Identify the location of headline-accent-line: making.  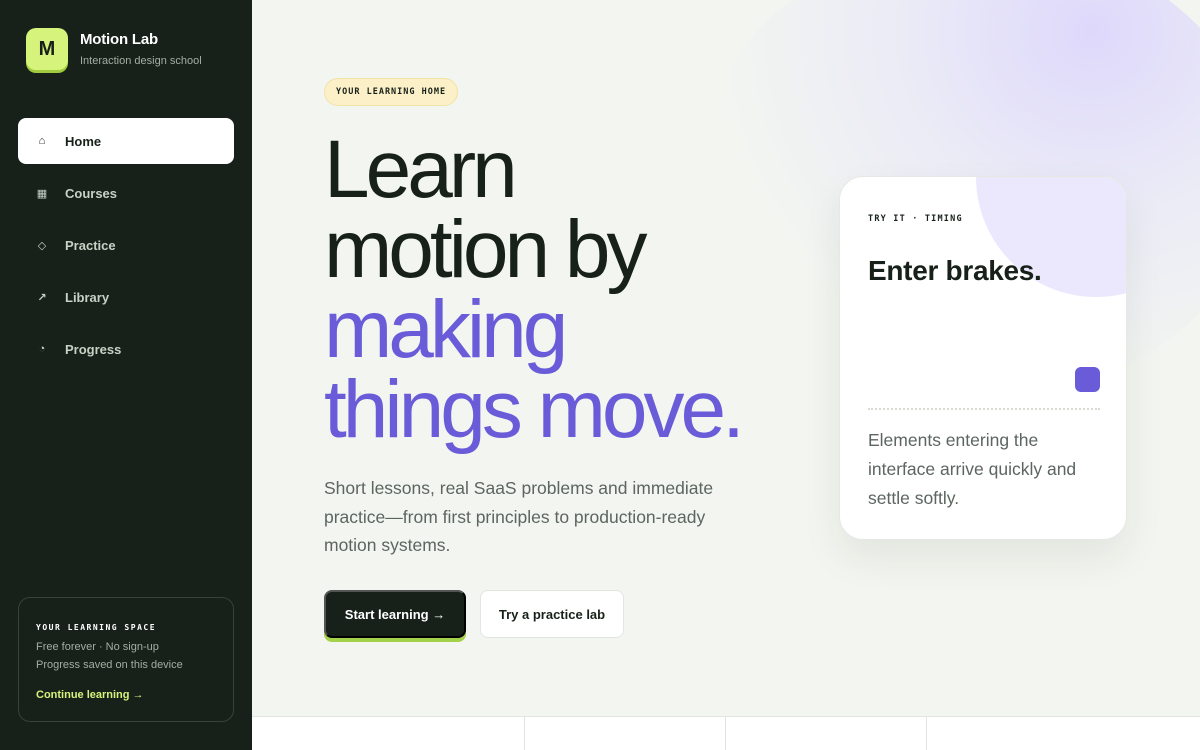
(446, 329).